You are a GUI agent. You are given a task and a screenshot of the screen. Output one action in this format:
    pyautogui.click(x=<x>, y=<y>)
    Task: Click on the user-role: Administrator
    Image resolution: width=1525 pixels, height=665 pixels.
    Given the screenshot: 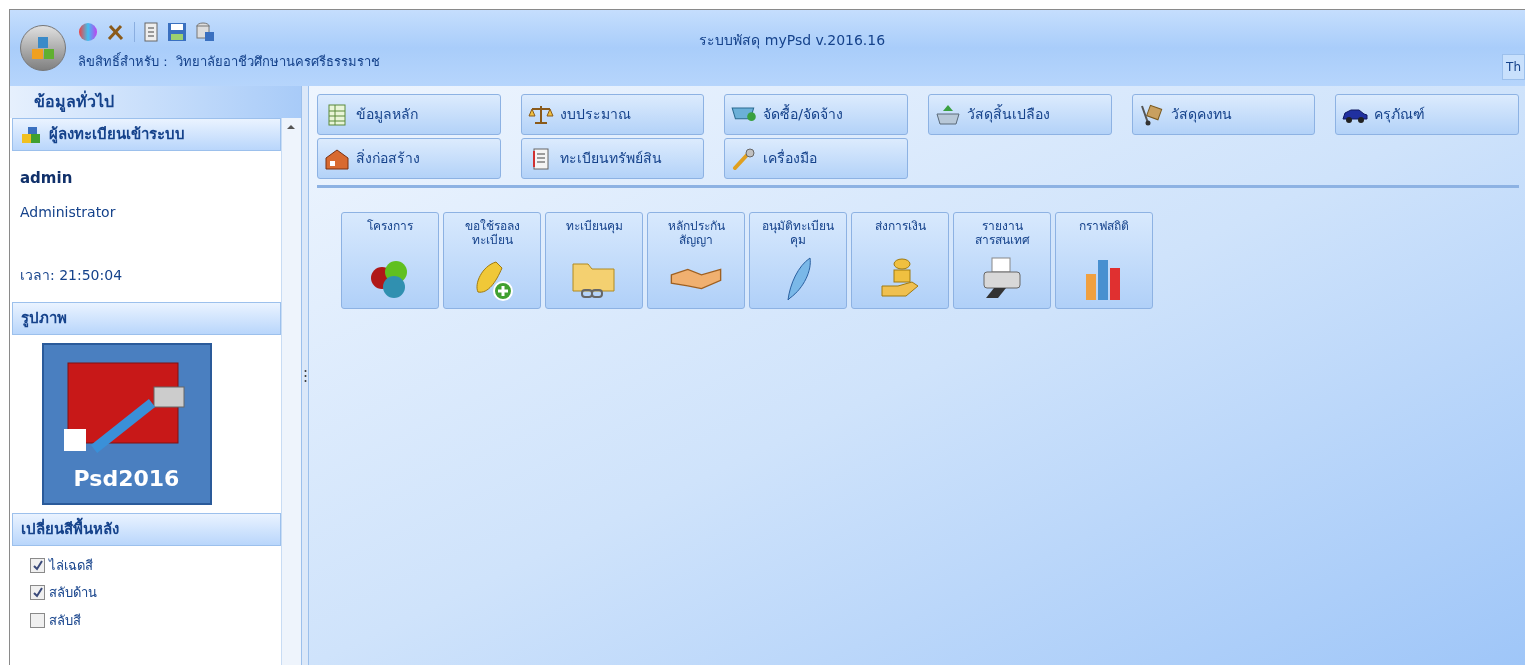 What is the action you would take?
    pyautogui.click(x=68, y=212)
    